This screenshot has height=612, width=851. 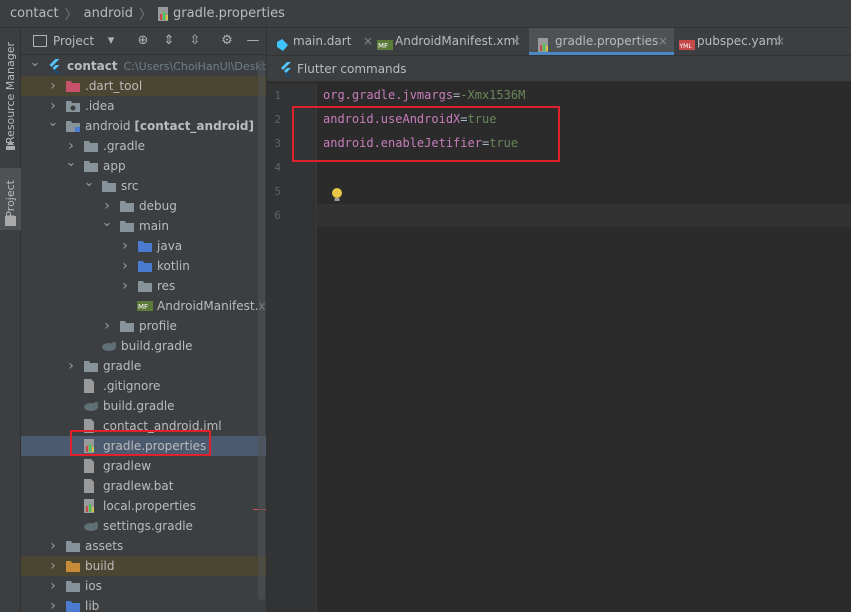 What do you see at coordinates (277, 191) in the screenshot?
I see `line-number: 5` at bounding box center [277, 191].